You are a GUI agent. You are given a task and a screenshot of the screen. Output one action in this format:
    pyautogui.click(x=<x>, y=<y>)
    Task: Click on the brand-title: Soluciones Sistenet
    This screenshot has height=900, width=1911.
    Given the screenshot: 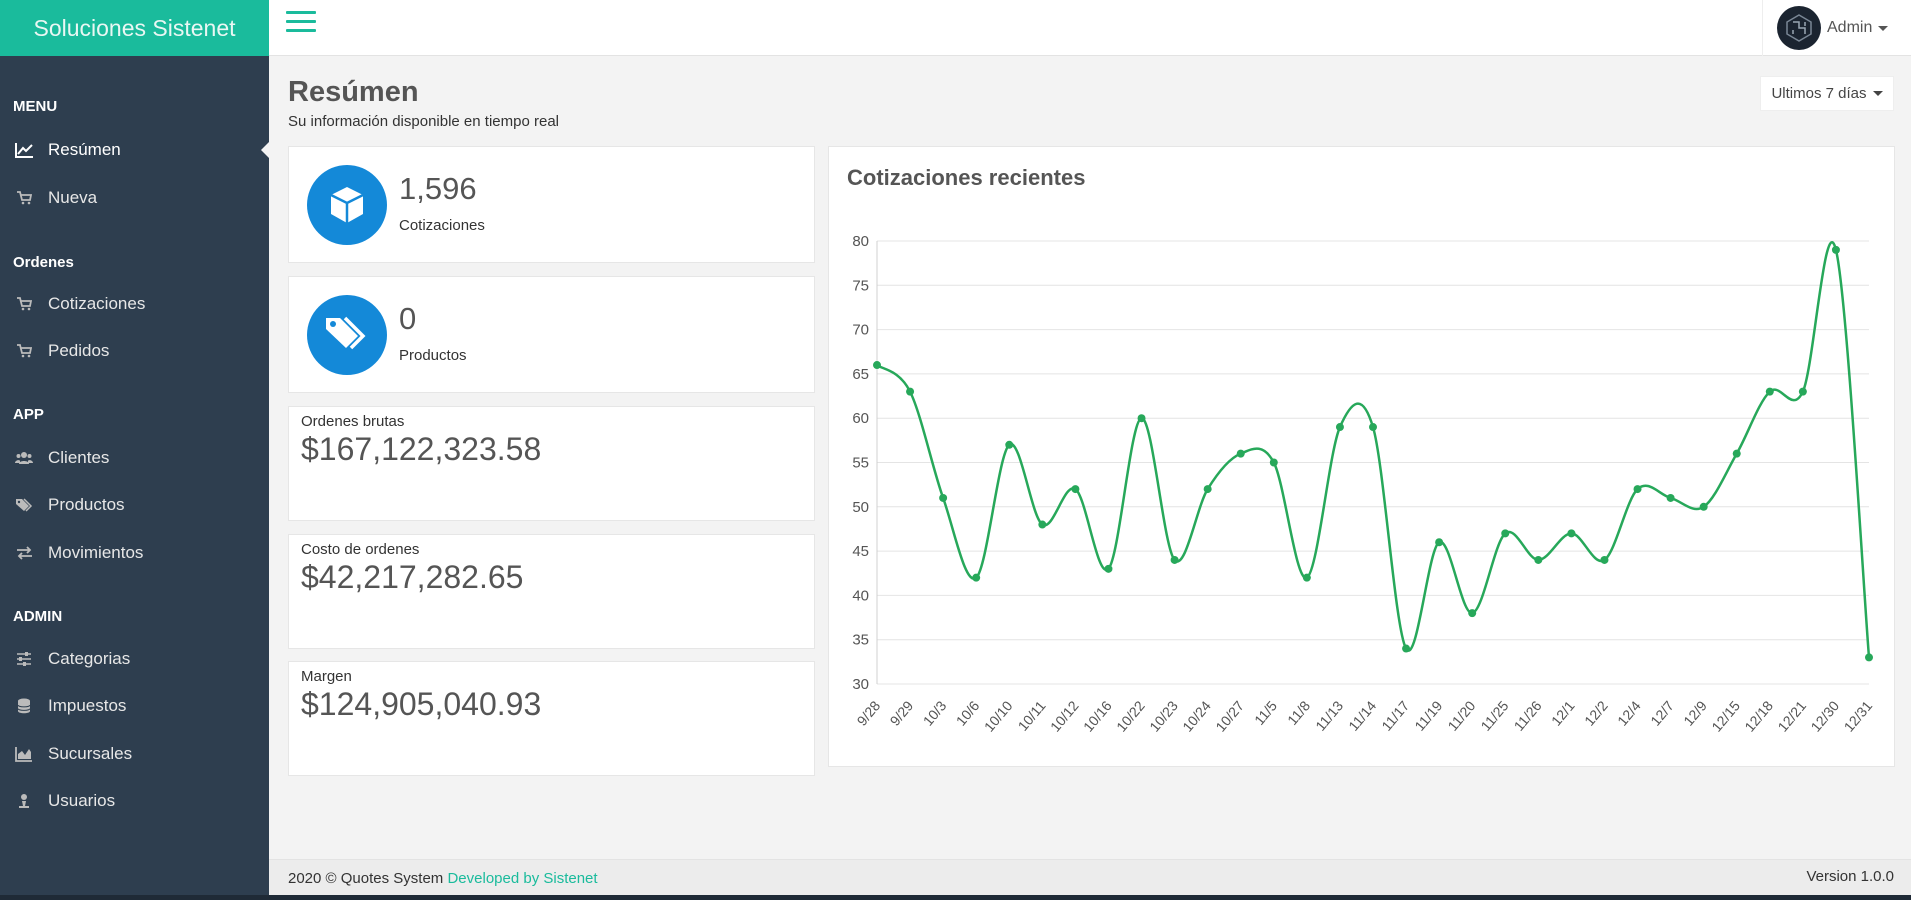 What is the action you would take?
    pyautogui.click(x=134, y=28)
    